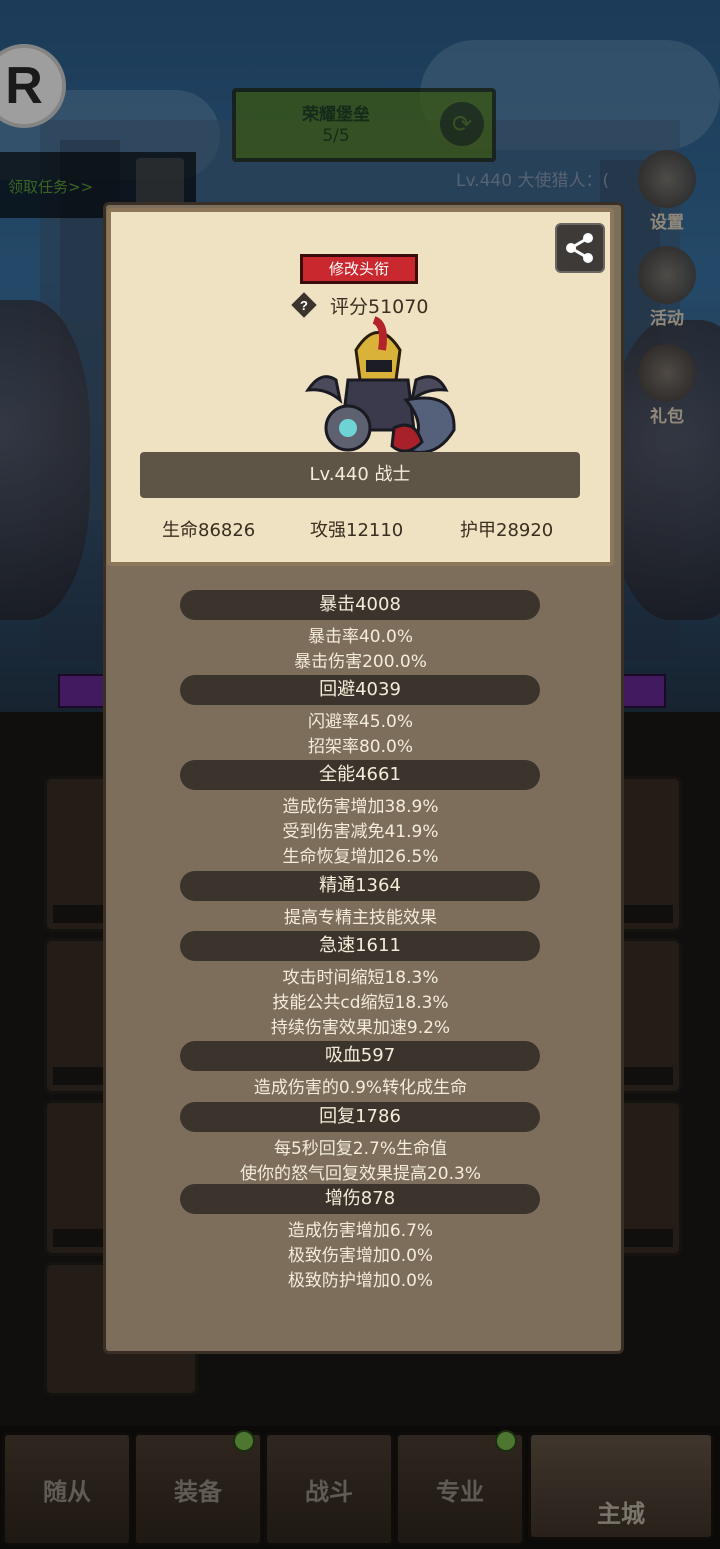 The image size is (720, 1549). What do you see at coordinates (380, 392) in the screenshot?
I see `hero-portrait` at bounding box center [380, 392].